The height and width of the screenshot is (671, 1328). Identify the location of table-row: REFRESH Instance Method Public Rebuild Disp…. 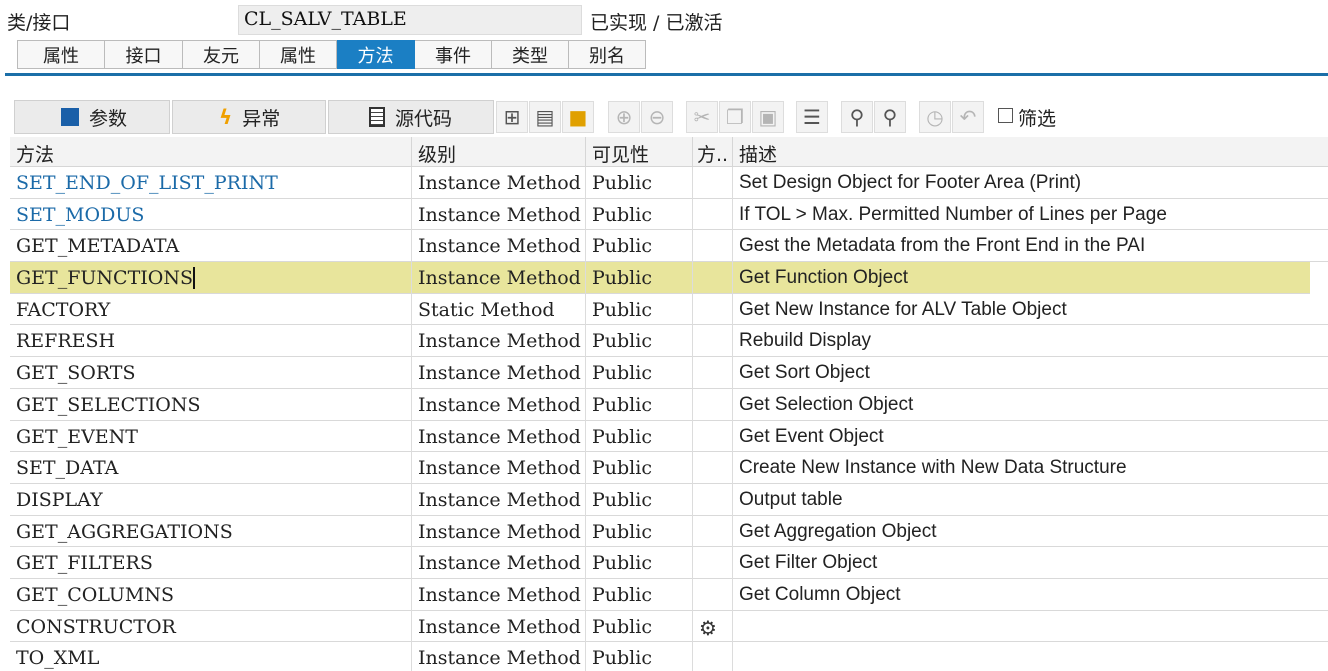
(669, 341).